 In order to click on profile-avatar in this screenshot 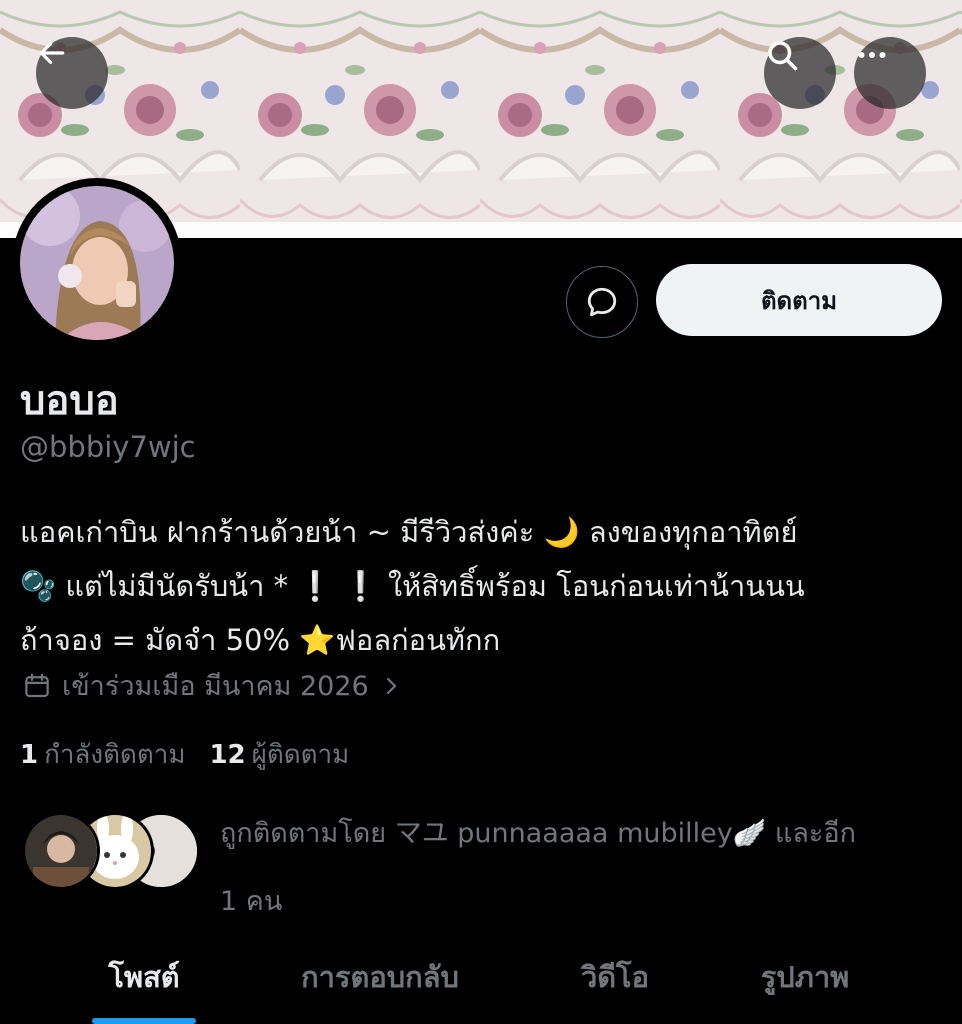, I will do `click(97, 263)`.